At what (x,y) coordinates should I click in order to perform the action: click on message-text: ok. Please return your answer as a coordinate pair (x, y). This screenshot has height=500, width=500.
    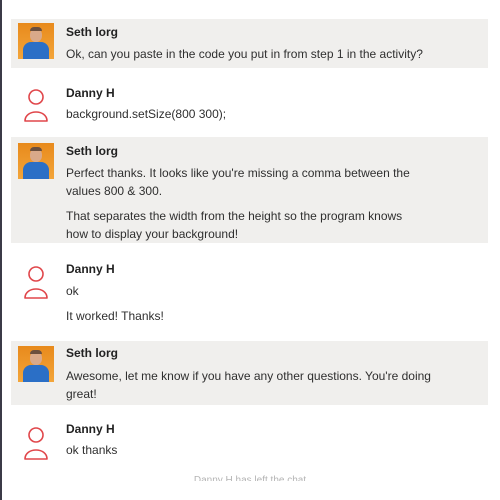
    Looking at the image, I should click on (72, 291).